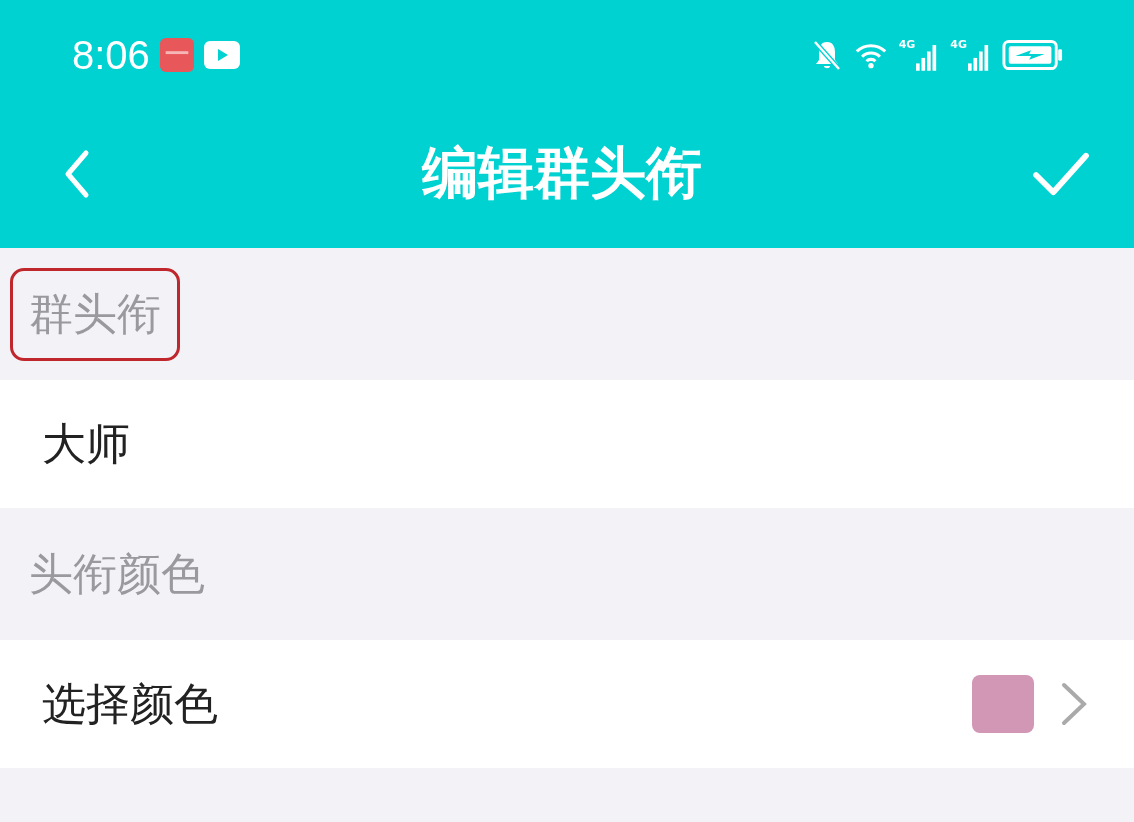 The image size is (1134, 822). I want to click on video-play-icon, so click(221, 55).